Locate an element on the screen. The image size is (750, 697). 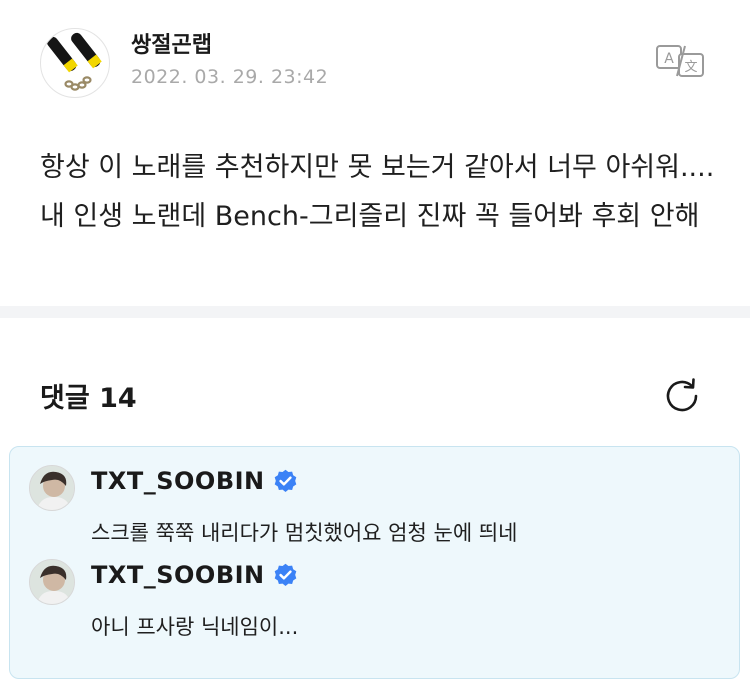
refresh-icon is located at coordinates (682, 395).